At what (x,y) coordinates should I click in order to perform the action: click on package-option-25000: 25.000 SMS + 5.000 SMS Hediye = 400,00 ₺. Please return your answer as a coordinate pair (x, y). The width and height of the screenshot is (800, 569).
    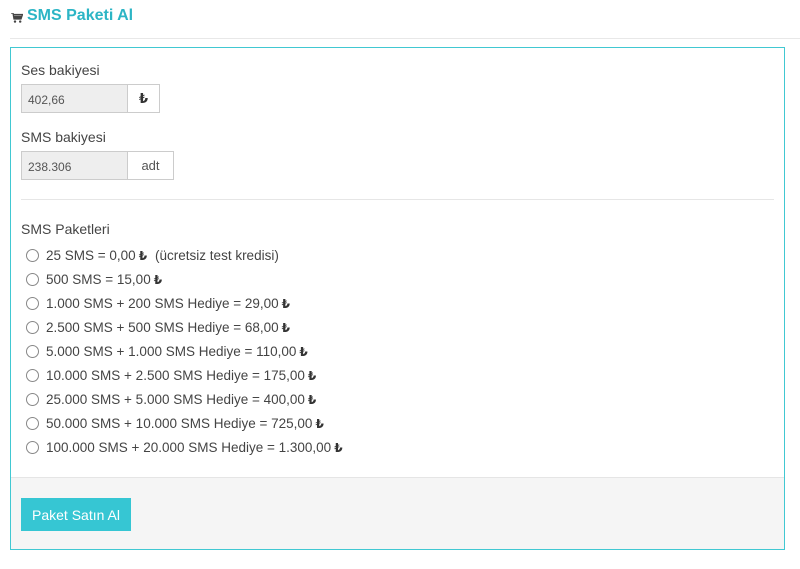
    Looking at the image, I should click on (184, 399).